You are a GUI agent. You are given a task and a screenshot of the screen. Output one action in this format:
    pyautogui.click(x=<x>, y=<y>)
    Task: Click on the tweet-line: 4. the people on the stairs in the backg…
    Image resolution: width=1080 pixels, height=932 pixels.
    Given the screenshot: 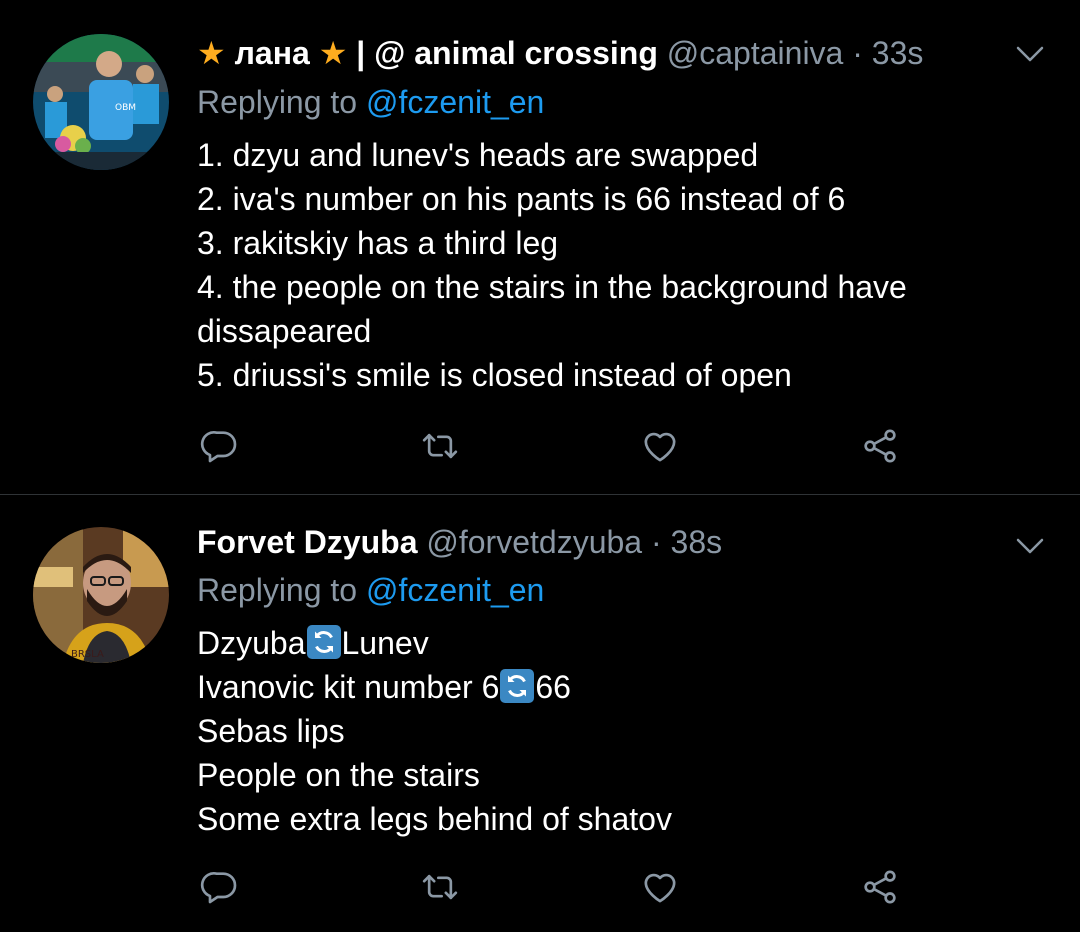 What is the action you would take?
    pyautogui.click(x=552, y=309)
    